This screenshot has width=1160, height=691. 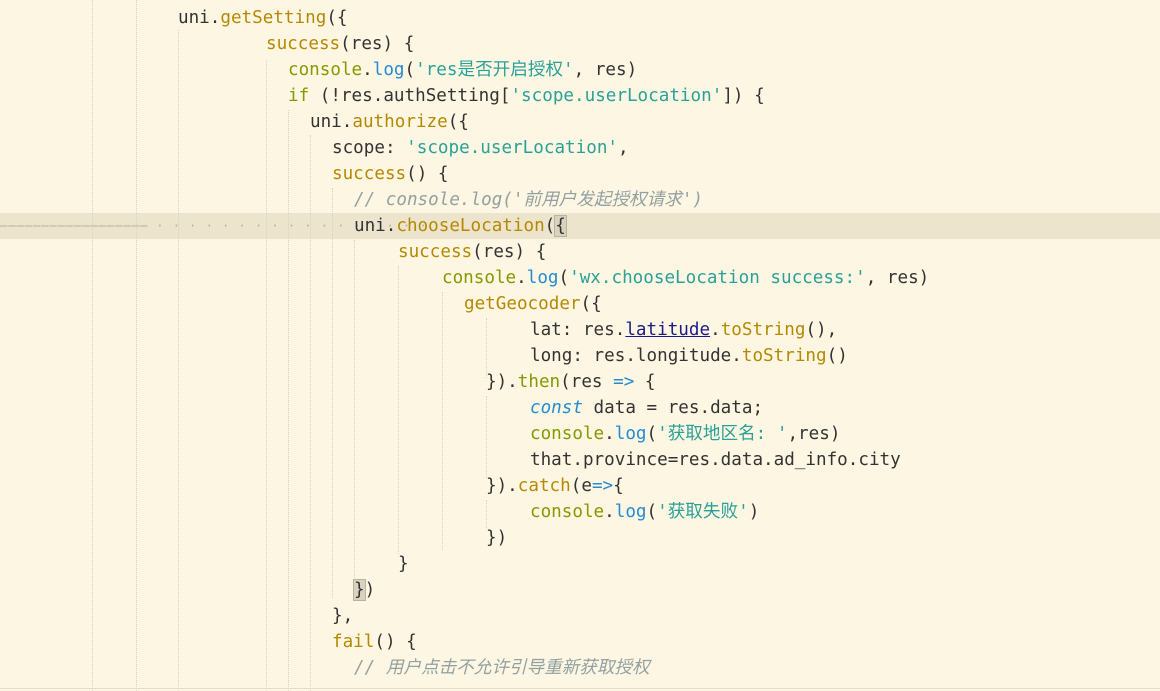 What do you see at coordinates (273, 18) in the screenshot?
I see `code-token: getSetting` at bounding box center [273, 18].